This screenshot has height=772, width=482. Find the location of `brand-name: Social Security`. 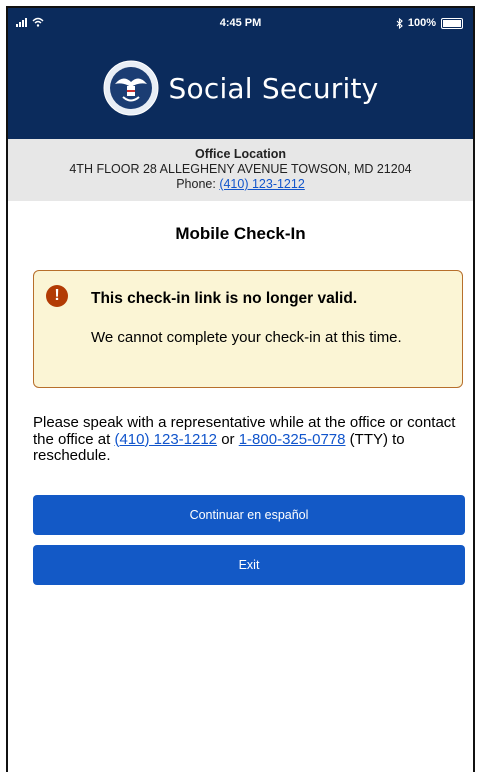

brand-name: Social Security is located at coordinates (273, 88).